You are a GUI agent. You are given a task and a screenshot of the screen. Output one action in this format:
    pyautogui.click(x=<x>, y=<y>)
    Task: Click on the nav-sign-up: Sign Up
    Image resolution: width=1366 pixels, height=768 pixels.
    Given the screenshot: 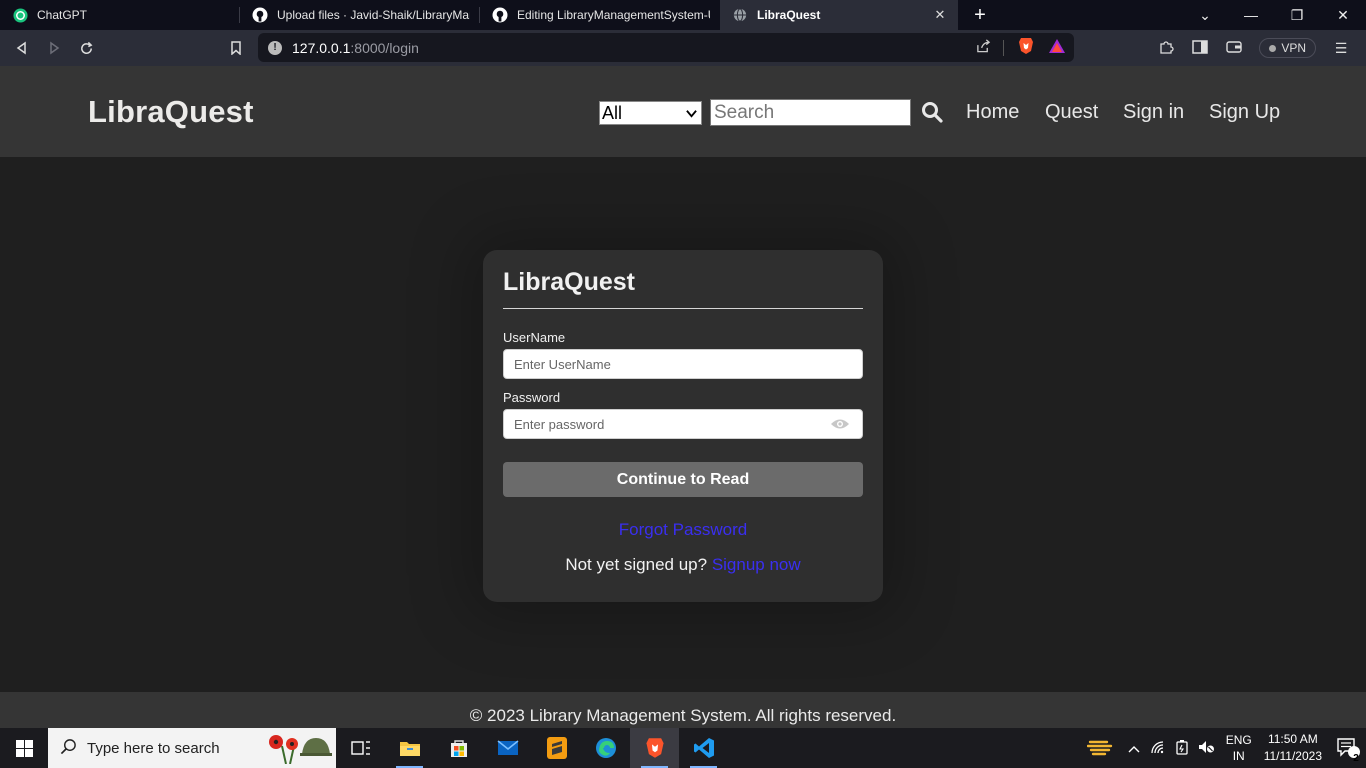 What is the action you would take?
    pyautogui.click(x=1244, y=112)
    